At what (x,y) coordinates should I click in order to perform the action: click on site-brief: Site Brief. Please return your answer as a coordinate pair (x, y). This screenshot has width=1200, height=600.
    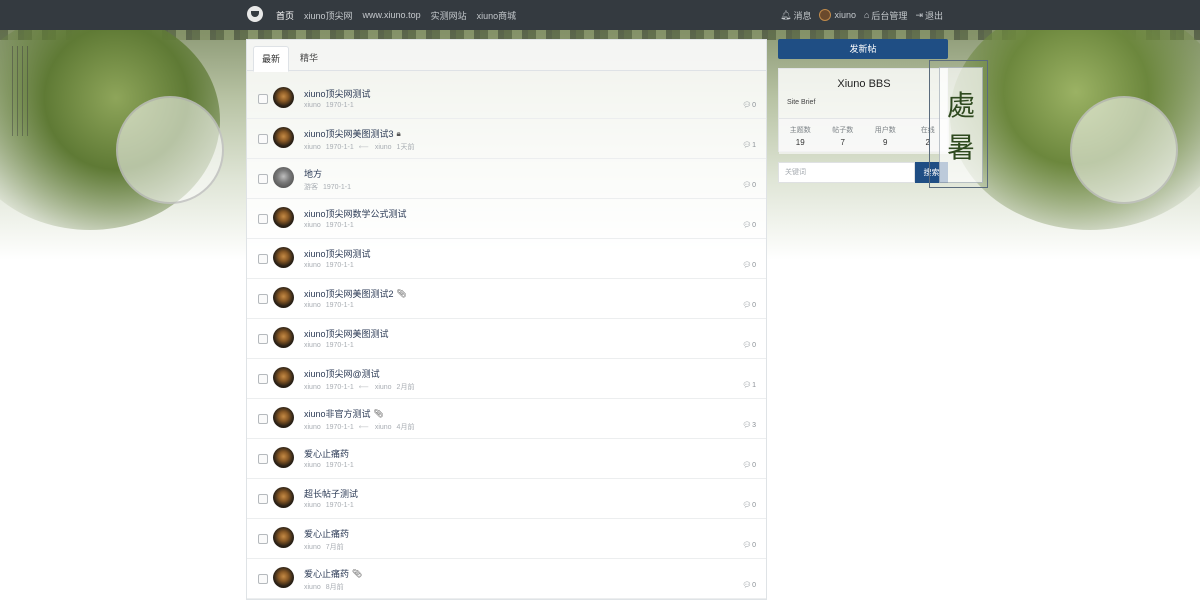
    Looking at the image, I should click on (801, 102).